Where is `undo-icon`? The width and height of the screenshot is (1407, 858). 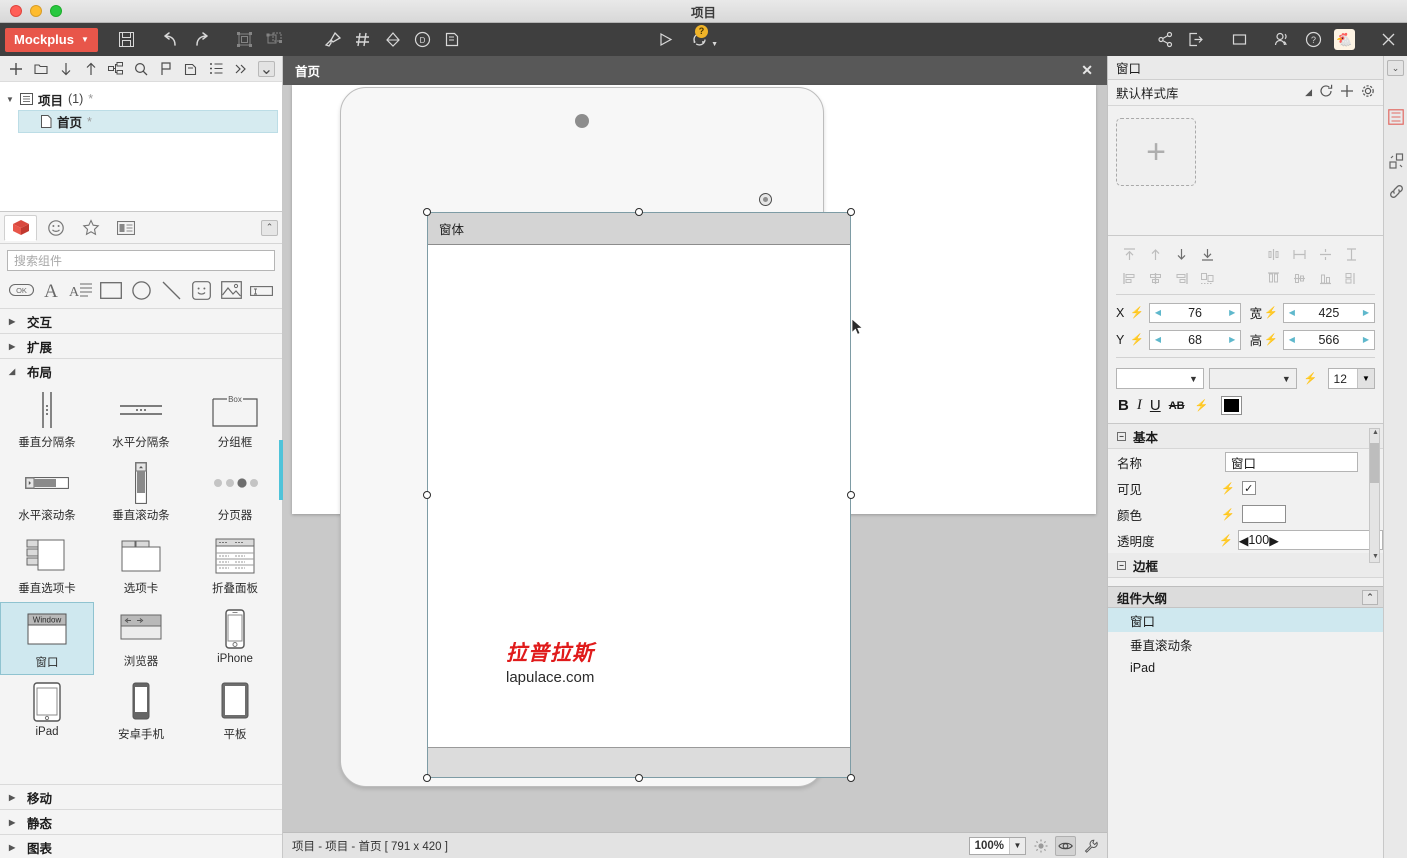
undo-icon is located at coordinates (171, 40).